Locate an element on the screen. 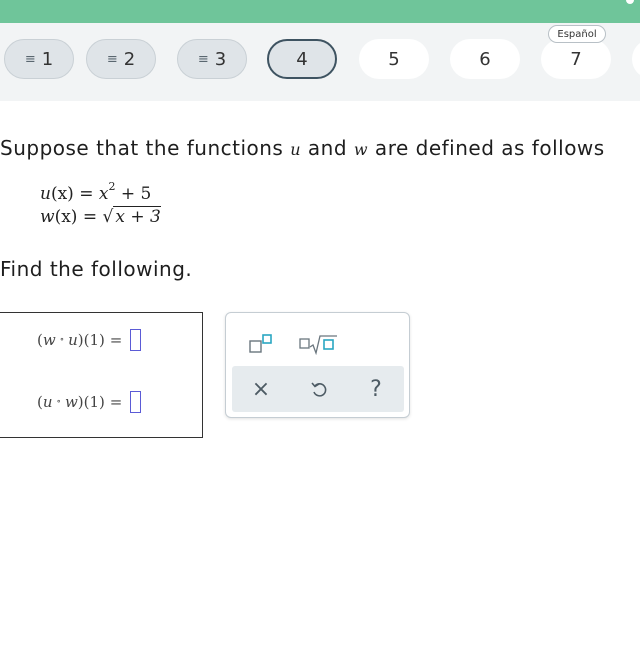 This screenshot has height=660, width=640. undo-icon is located at coordinates (319, 389).